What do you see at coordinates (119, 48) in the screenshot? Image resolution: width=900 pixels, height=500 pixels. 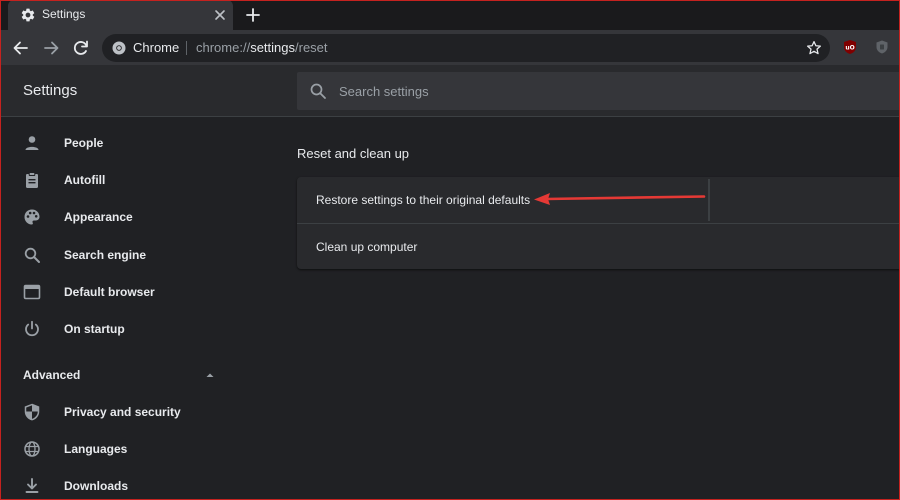 I see `chrome-logo-icon` at bounding box center [119, 48].